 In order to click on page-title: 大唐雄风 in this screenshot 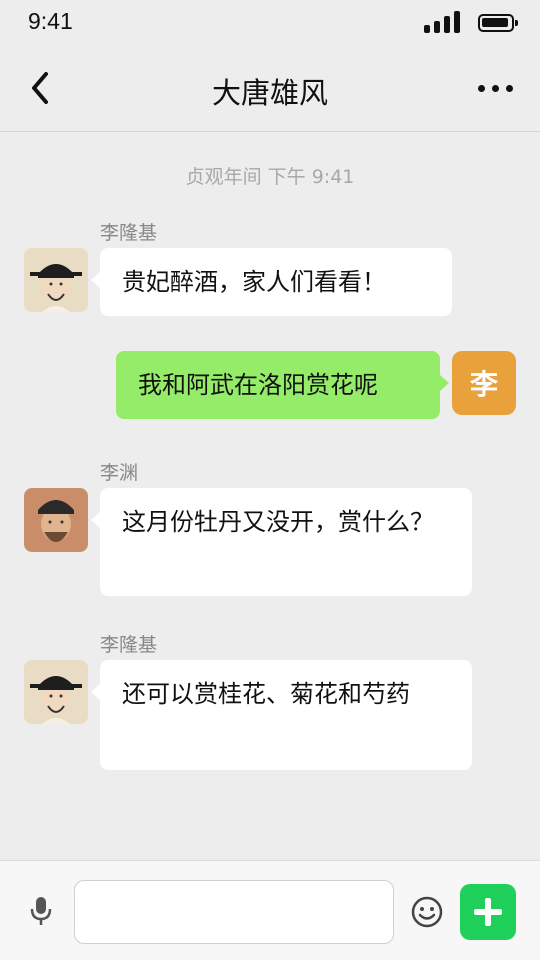, I will do `click(269, 93)`.